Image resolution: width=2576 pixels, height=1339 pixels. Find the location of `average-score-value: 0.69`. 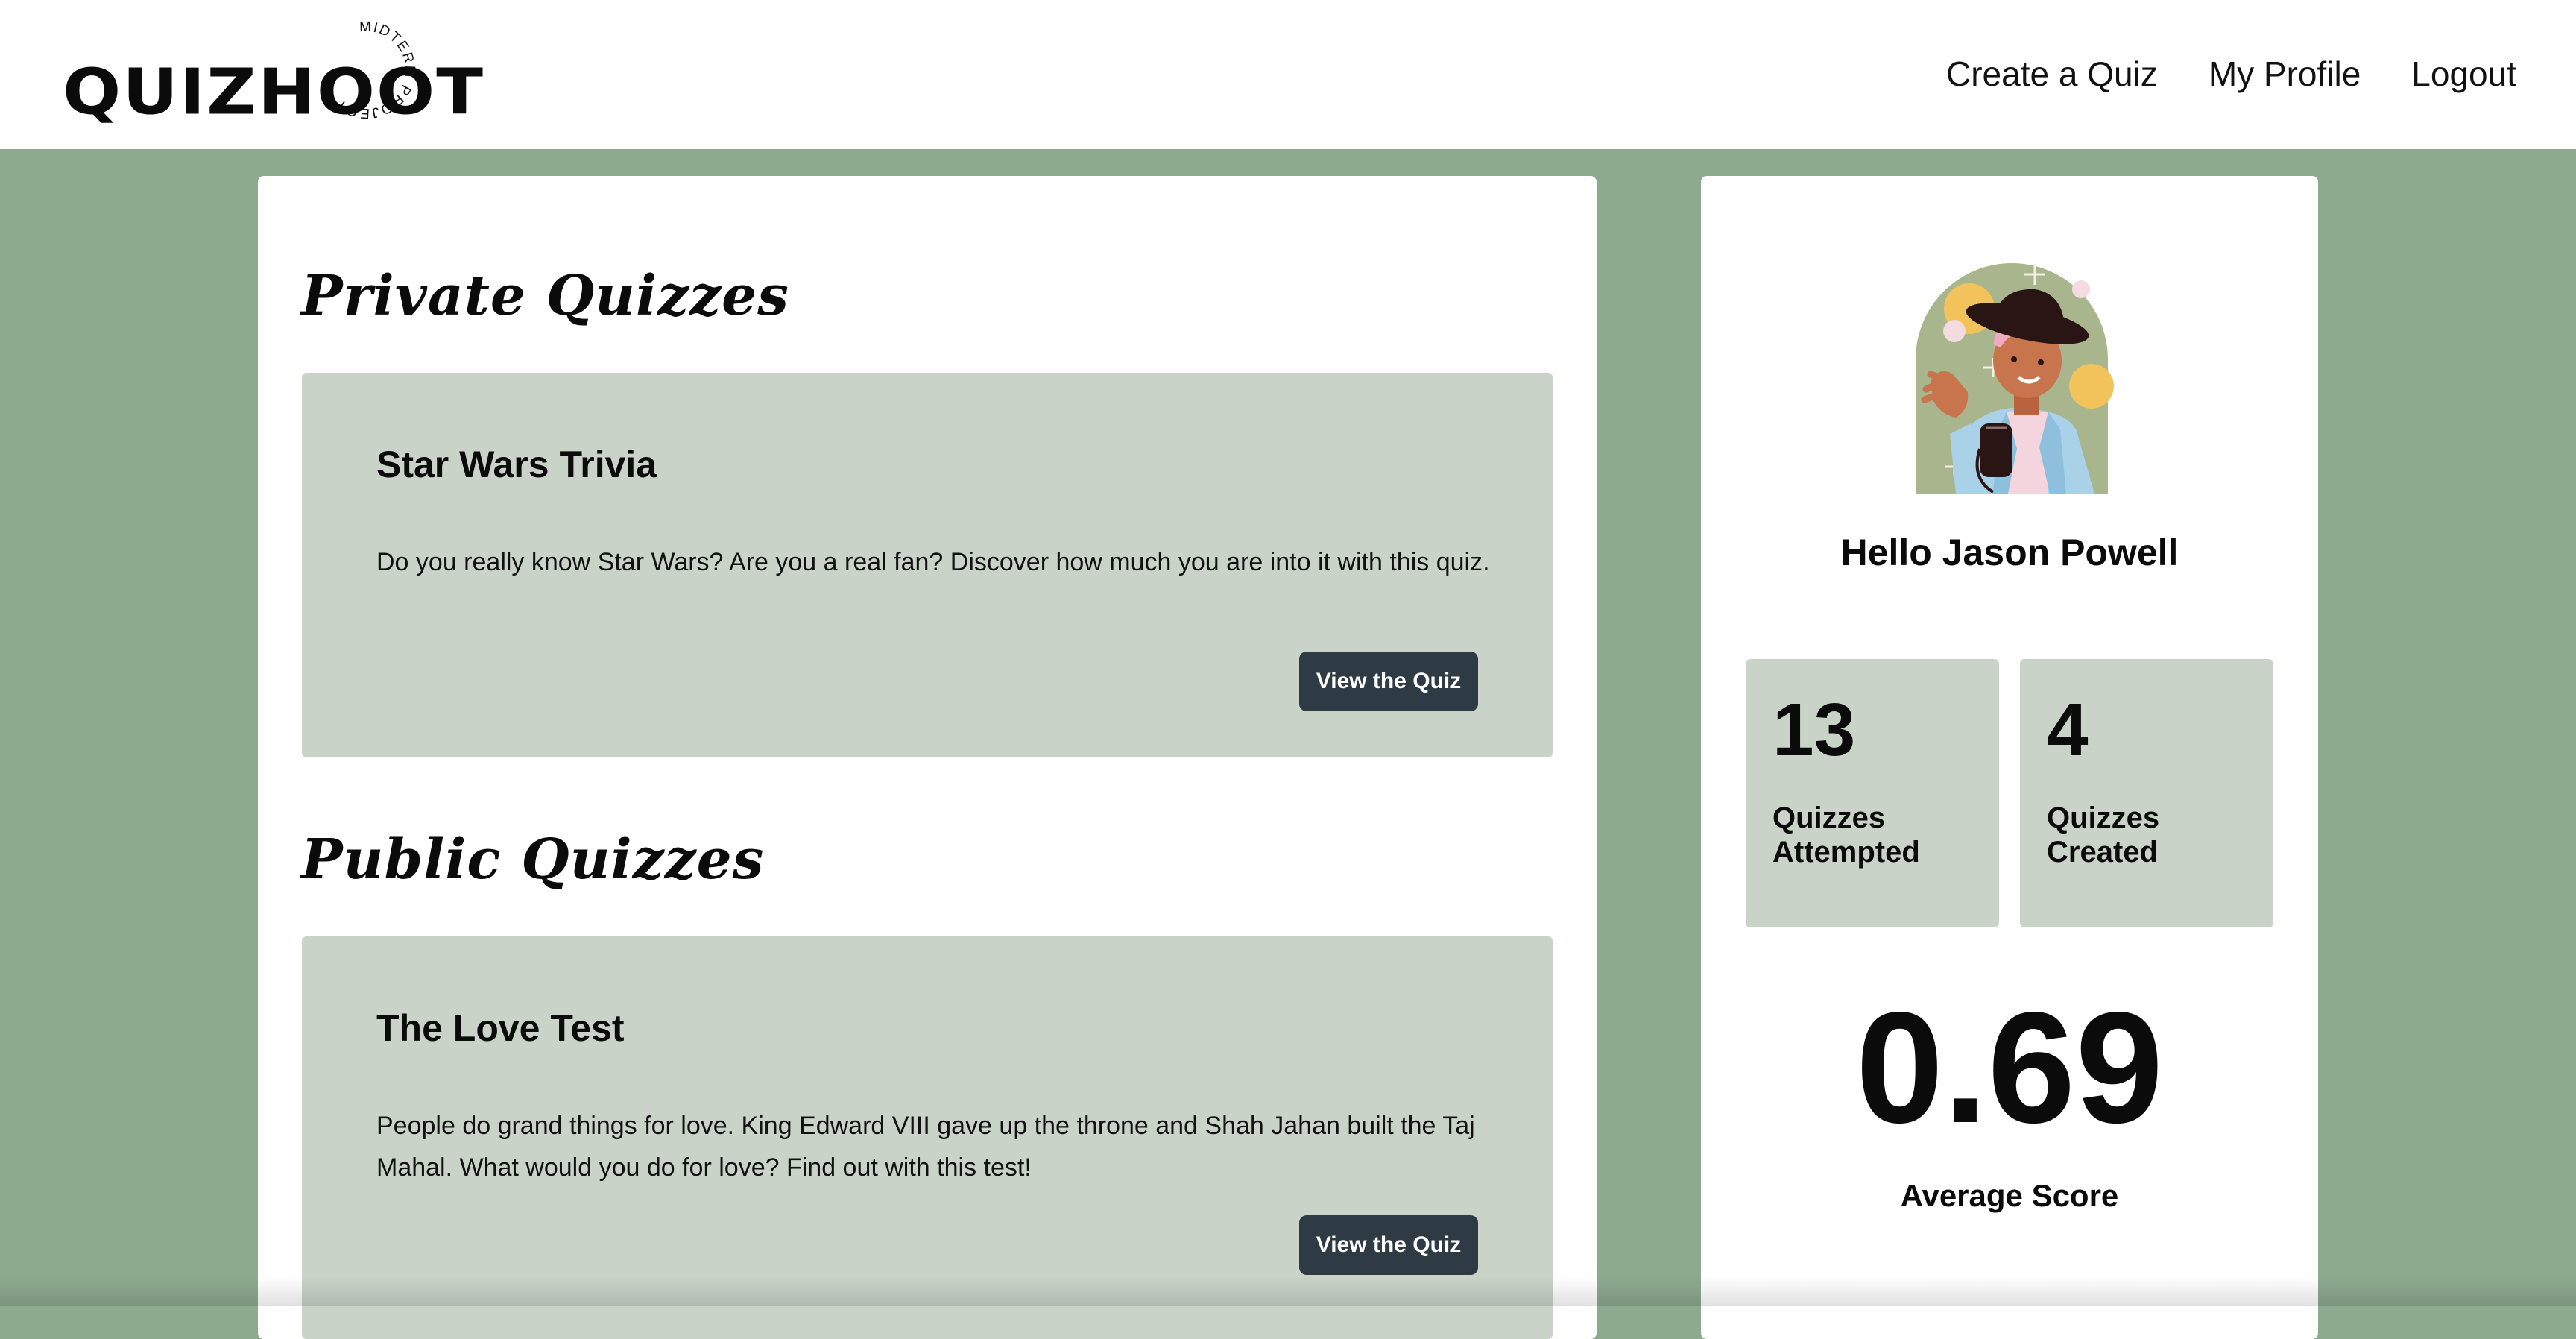

average-score-value: 0.69 is located at coordinates (2009, 1067).